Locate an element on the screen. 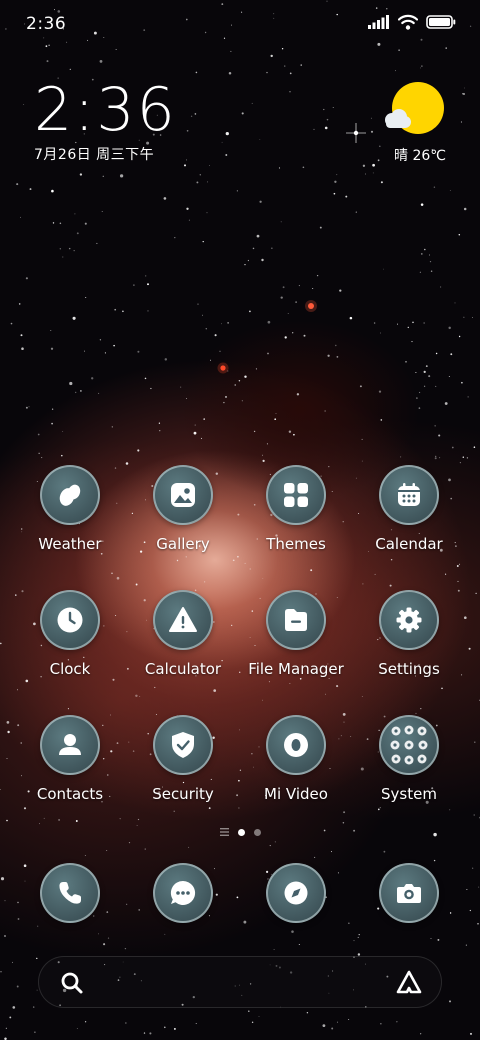 The width and height of the screenshot is (480, 1040). app-label: Clock is located at coordinates (70, 669).